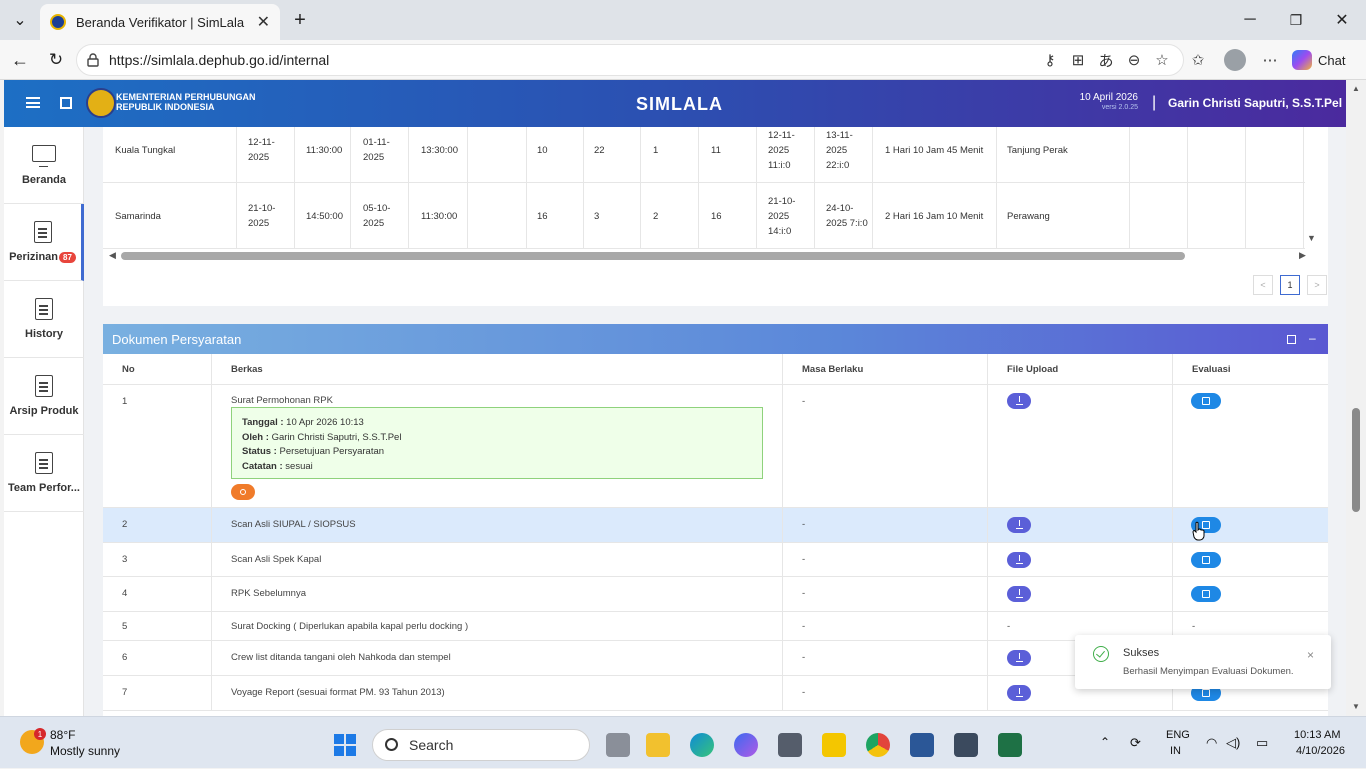 The height and width of the screenshot is (769, 1366). Describe the element at coordinates (1302, 255) in the screenshot. I see `scroll-right-arrow-icon: ▶` at that location.